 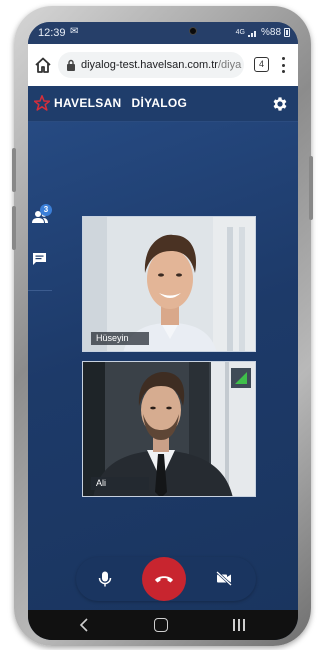 What do you see at coordinates (251, 33) in the screenshot?
I see `signal-bars-icon` at bounding box center [251, 33].